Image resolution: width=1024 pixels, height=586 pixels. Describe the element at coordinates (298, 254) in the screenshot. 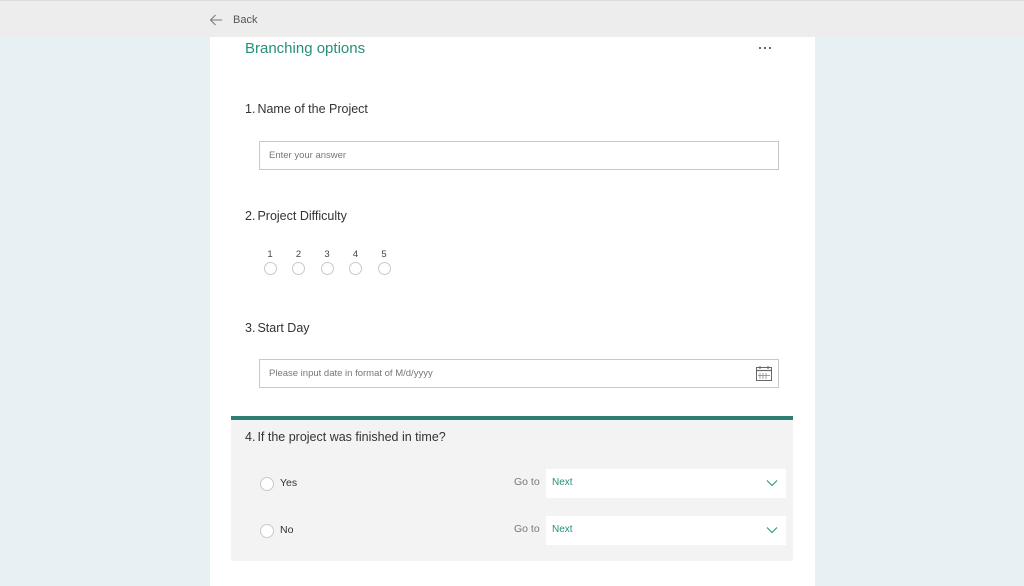

I see `rating-label: 2` at that location.